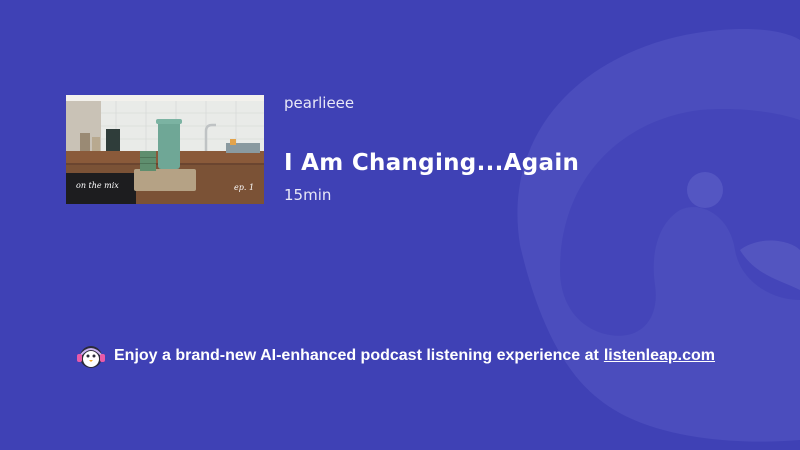  What do you see at coordinates (244, 187) in the screenshot?
I see `cover-caption-right: ep. 1` at bounding box center [244, 187].